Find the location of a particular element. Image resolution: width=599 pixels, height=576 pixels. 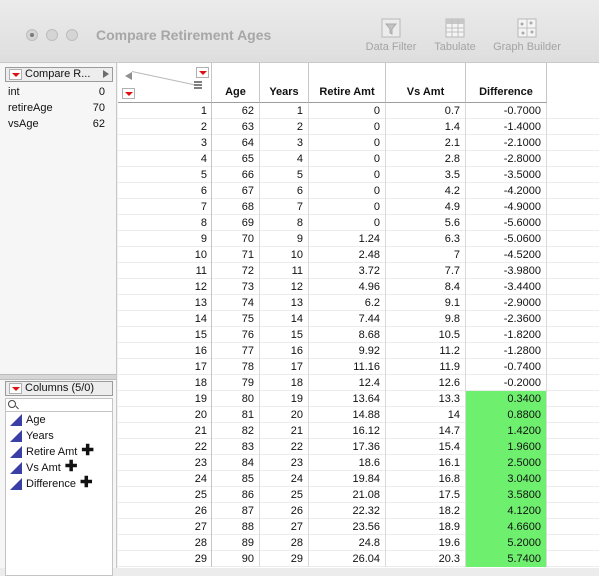

row-number: 18 is located at coordinates (165, 383).